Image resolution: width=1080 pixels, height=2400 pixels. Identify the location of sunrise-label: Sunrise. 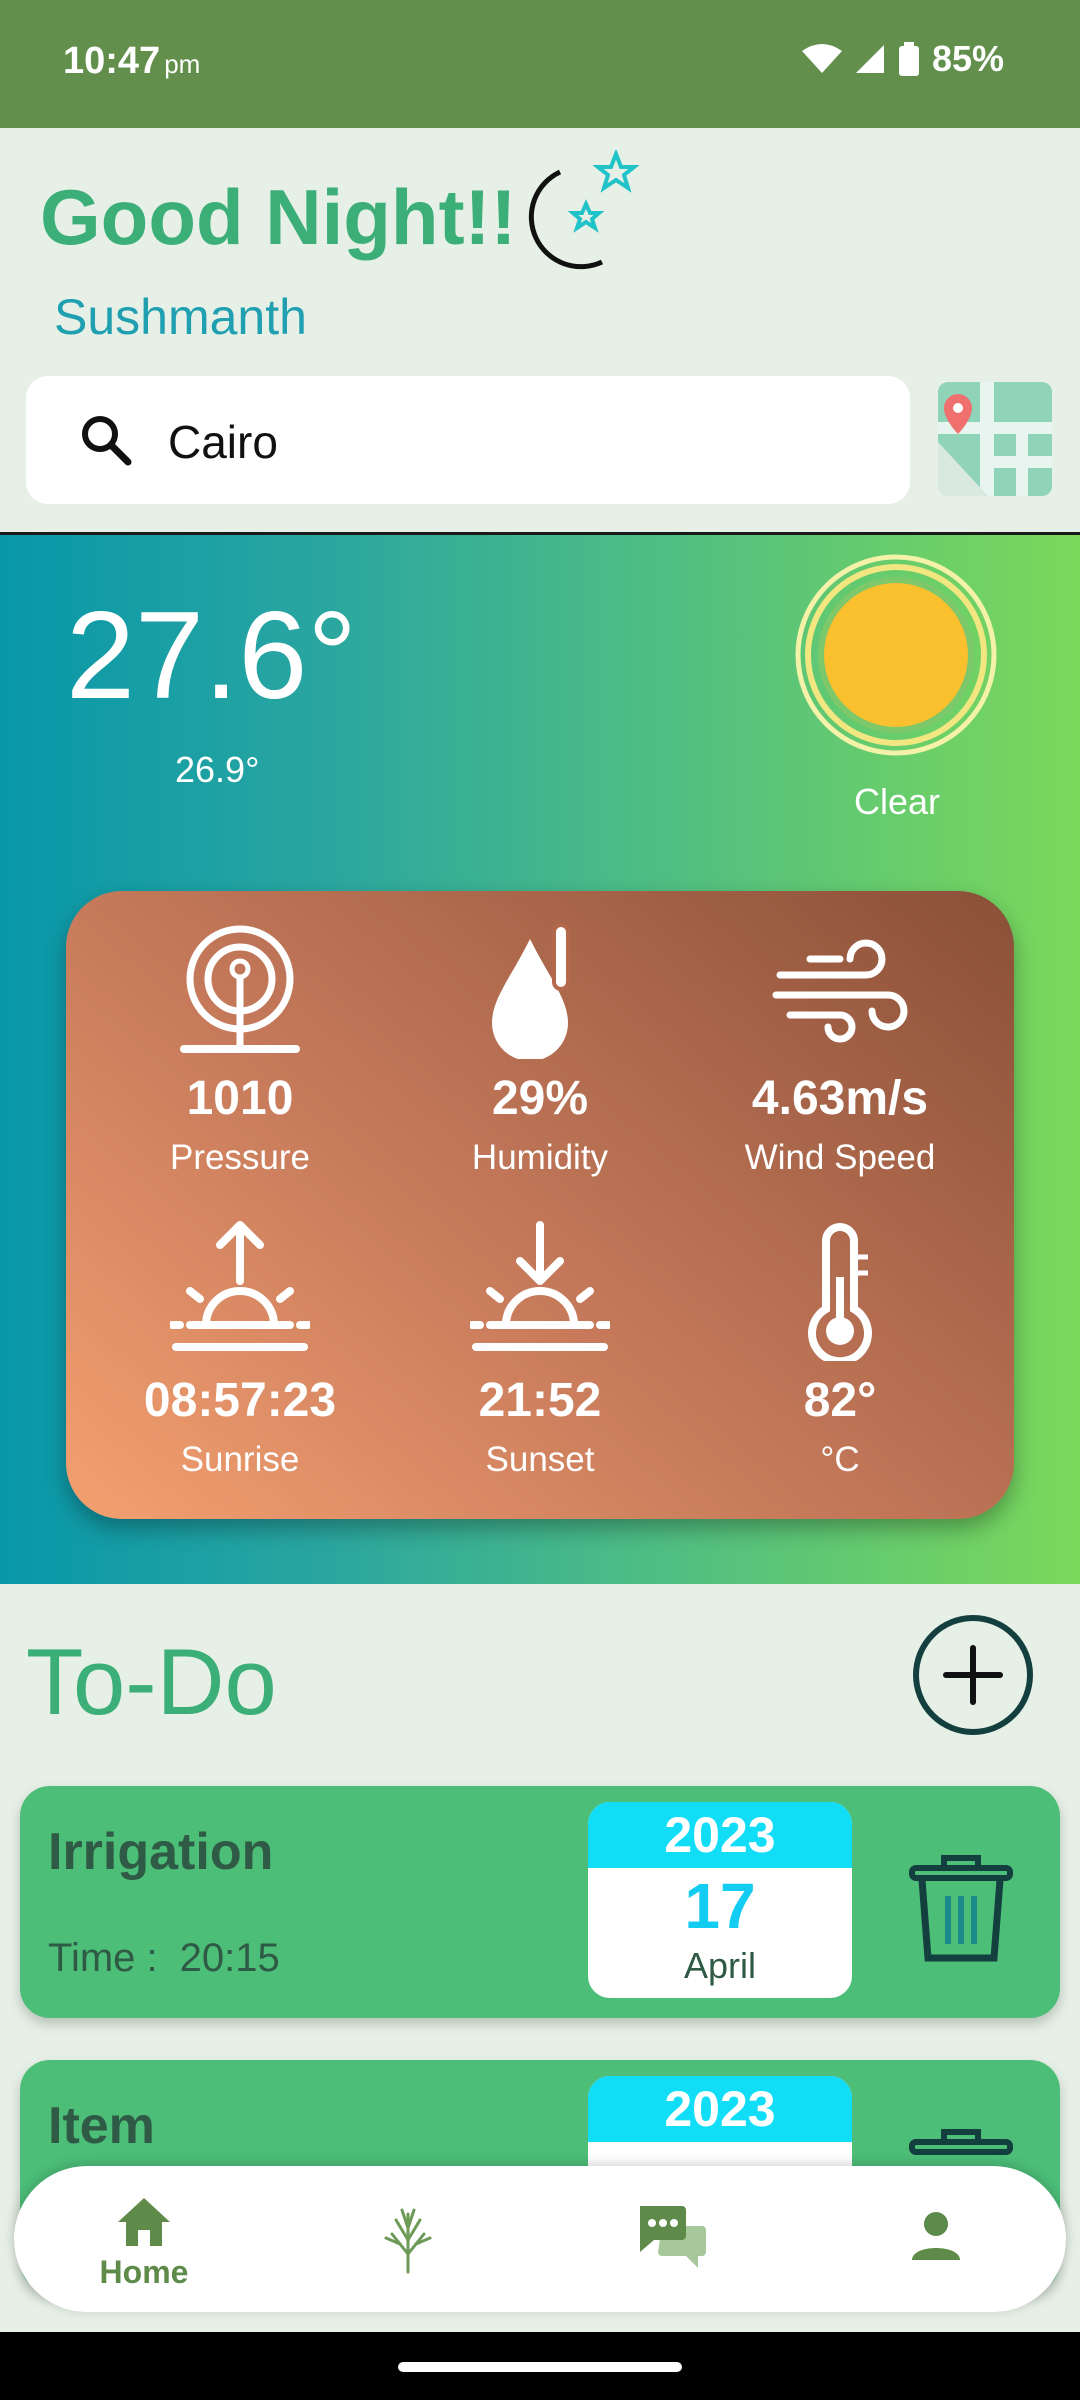
(240, 1459).